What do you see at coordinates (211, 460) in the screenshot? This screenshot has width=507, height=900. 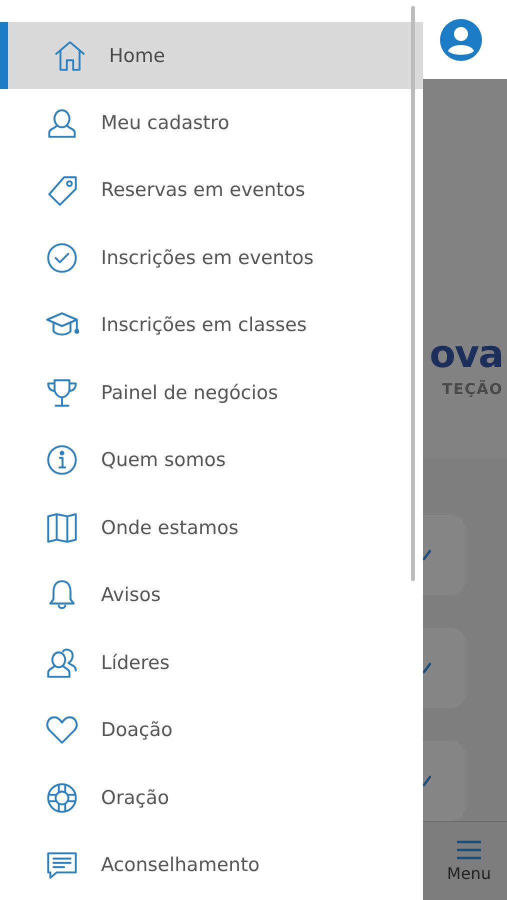 I see `menu-item: Quem somos` at bounding box center [211, 460].